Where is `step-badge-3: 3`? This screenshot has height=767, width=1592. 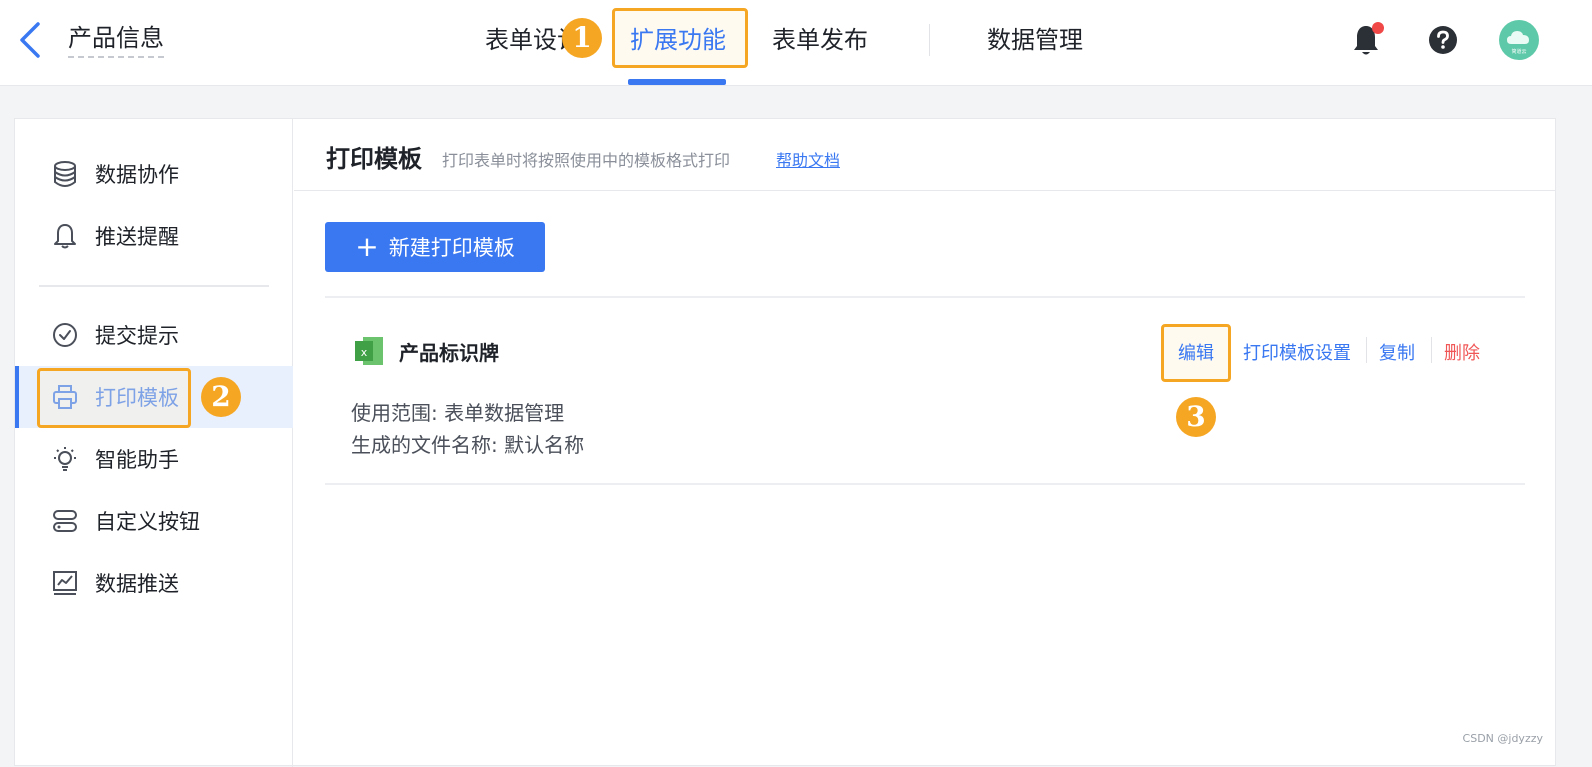 step-badge-3: 3 is located at coordinates (1196, 417).